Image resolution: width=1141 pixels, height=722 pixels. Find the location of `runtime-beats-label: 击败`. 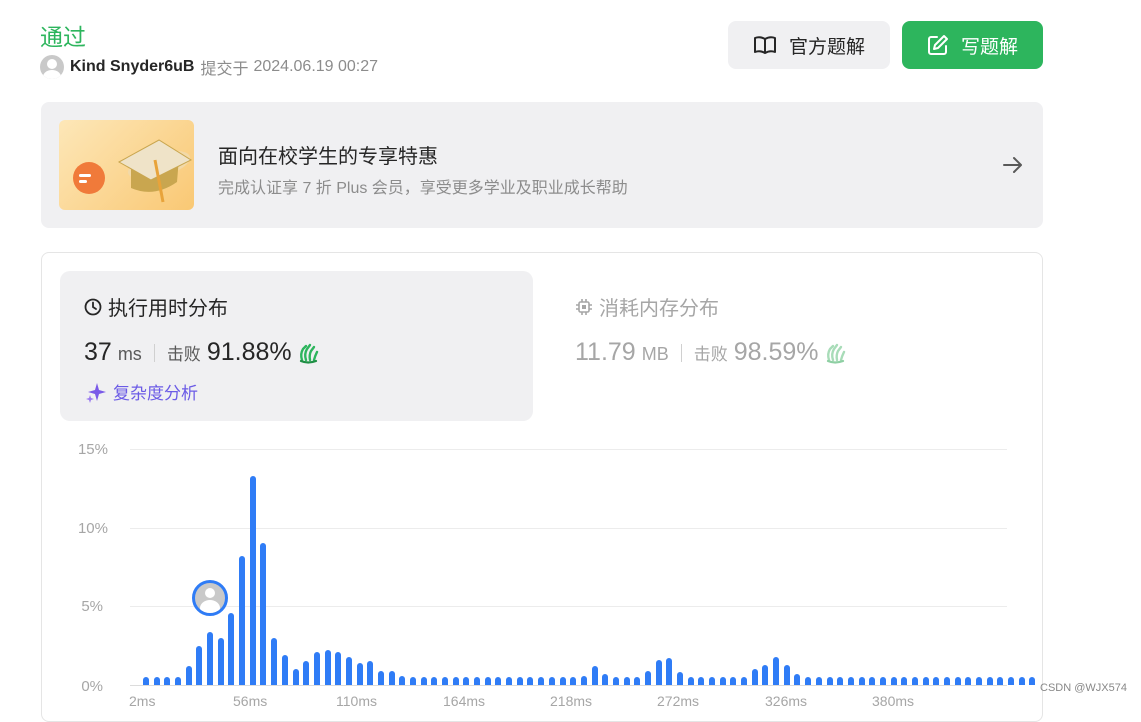

runtime-beats-label: 击败 is located at coordinates (183, 354).